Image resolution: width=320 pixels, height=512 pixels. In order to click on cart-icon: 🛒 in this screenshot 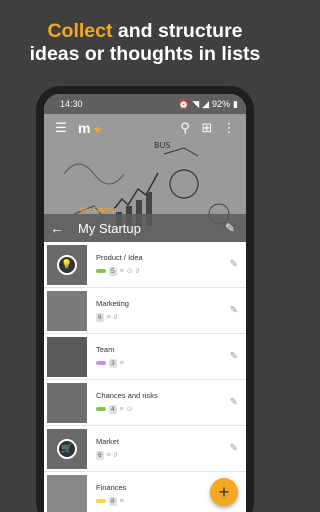, I will do `click(67, 448)`.